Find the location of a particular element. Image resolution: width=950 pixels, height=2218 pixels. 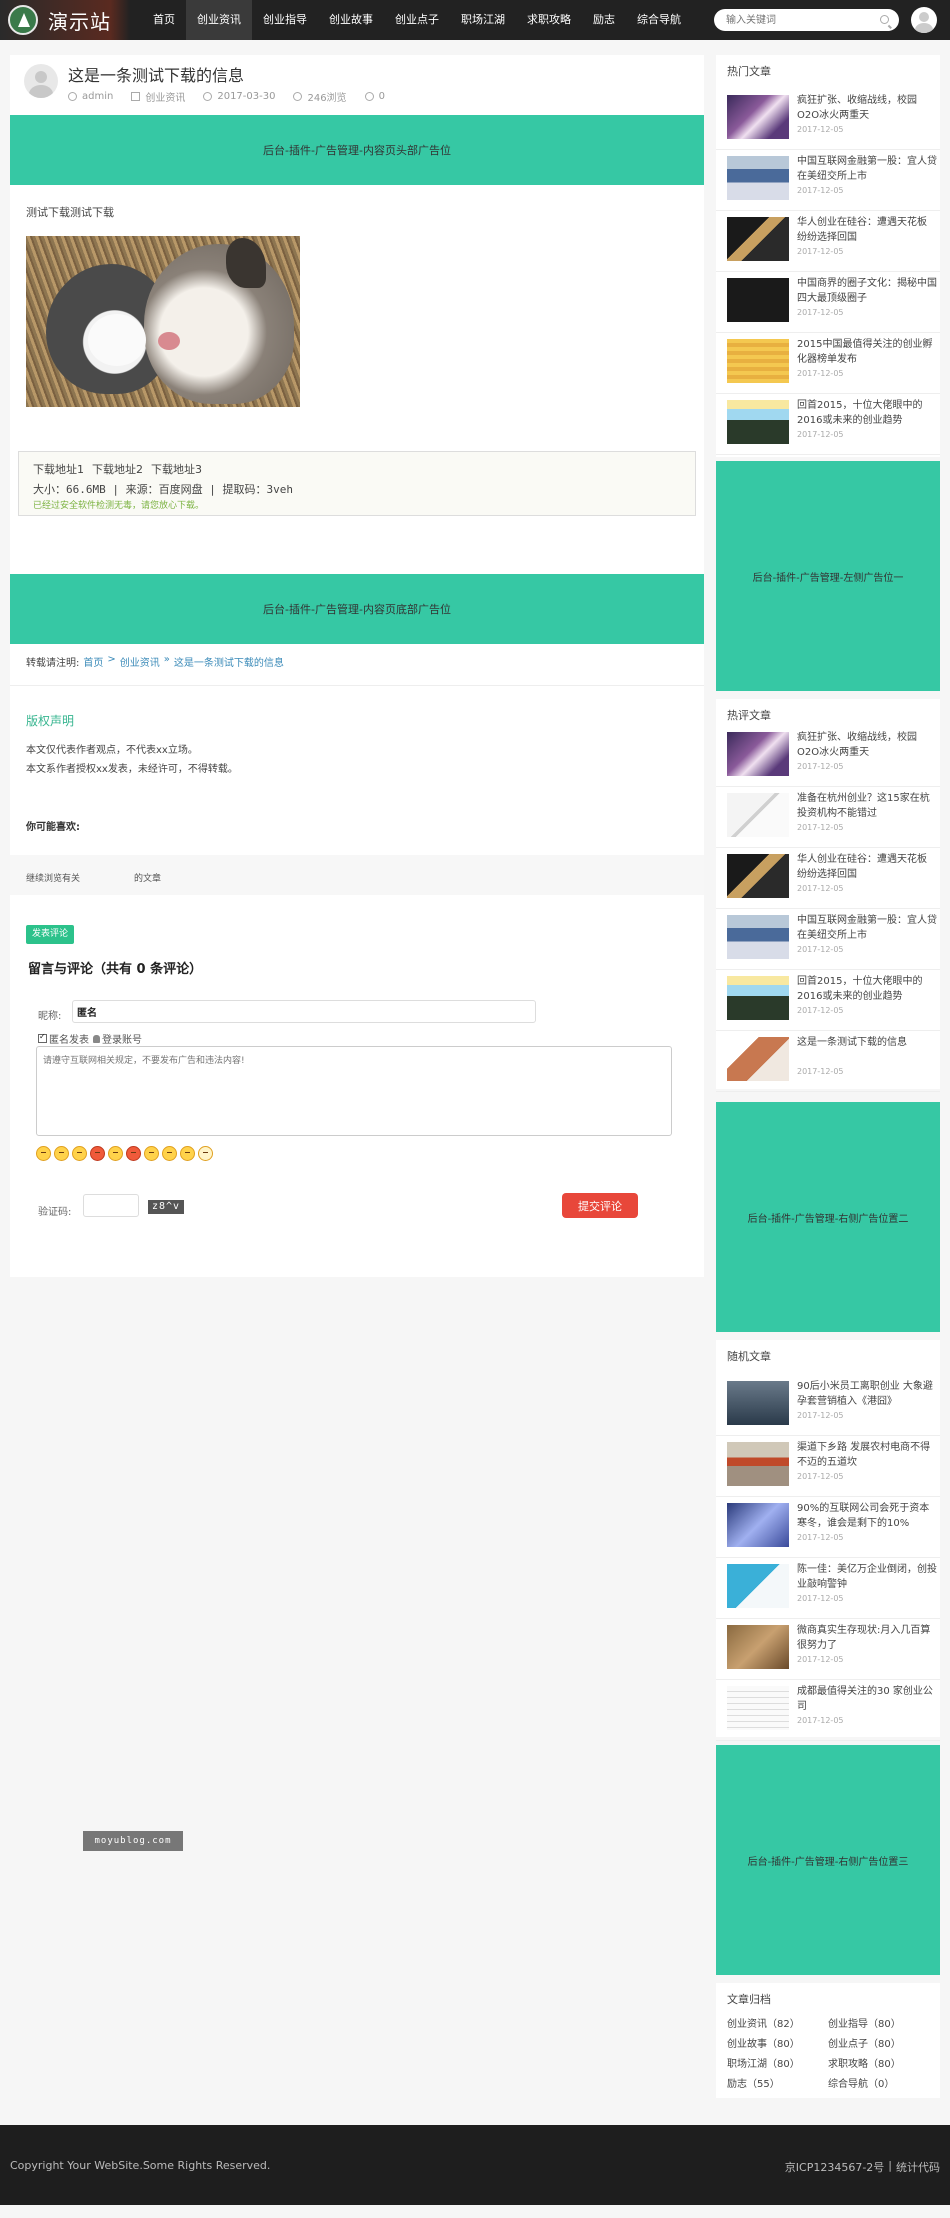

post-title: 中国商界的圈子文化：揭秘中国四大最顶级圈子 is located at coordinates (867, 291).